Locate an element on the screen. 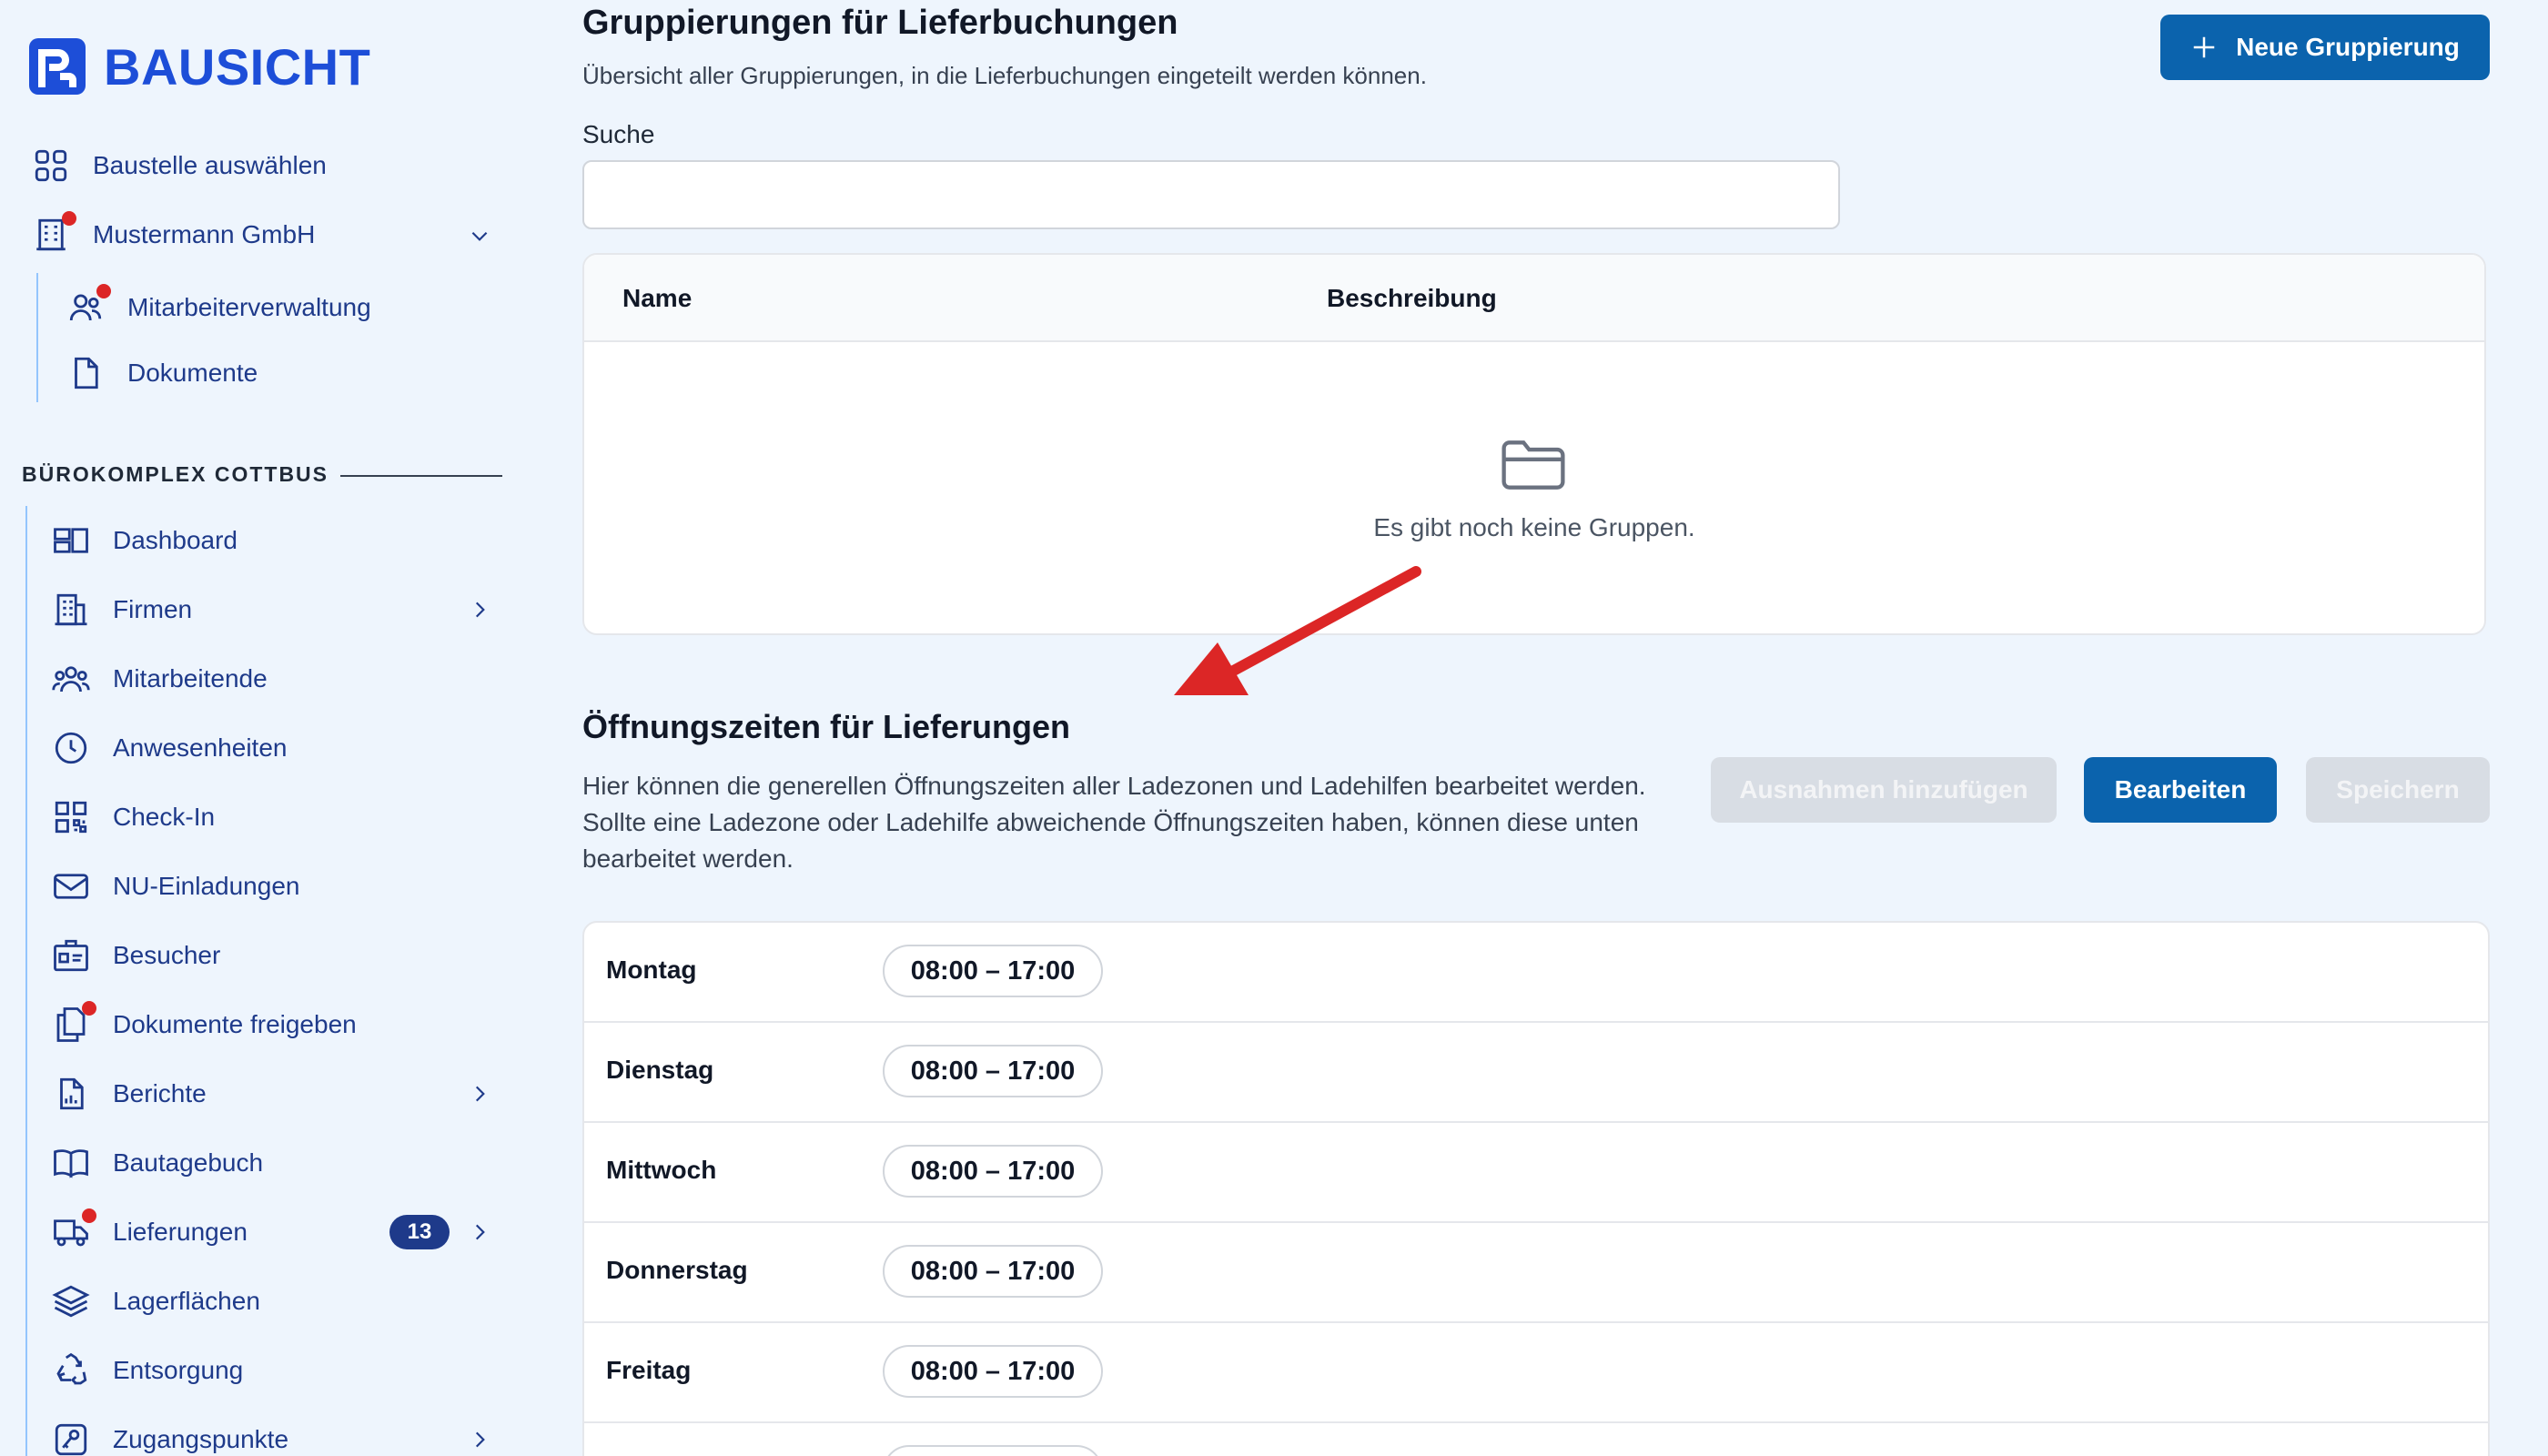 The image size is (2548, 1456). nav-lagerflaechen: Lagerflächen is located at coordinates (156, 1302).